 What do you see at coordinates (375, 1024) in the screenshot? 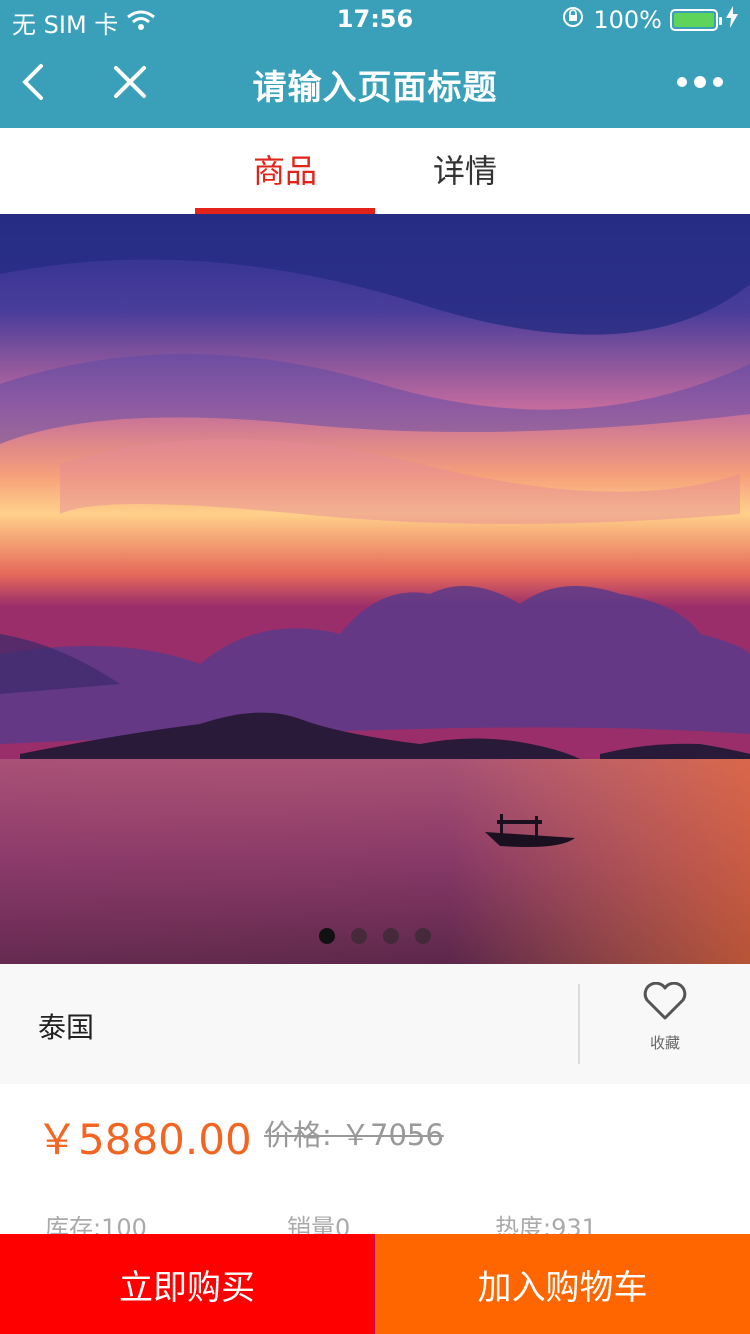
I see `product-title-row: 泰国 收藏` at bounding box center [375, 1024].